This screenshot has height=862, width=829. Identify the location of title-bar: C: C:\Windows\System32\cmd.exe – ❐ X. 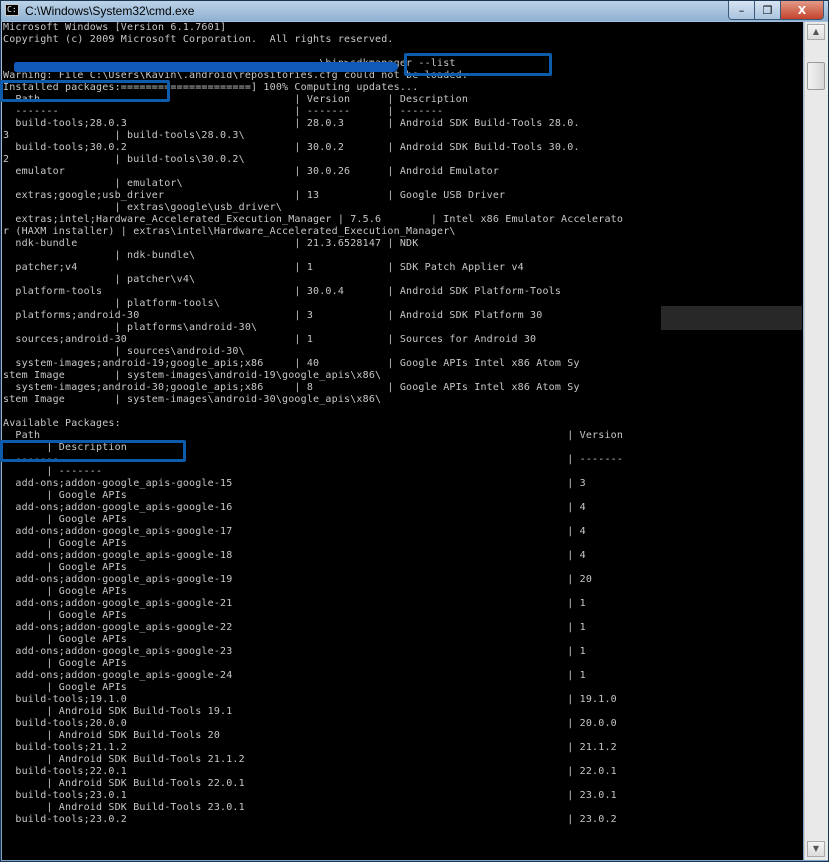
(414, 11).